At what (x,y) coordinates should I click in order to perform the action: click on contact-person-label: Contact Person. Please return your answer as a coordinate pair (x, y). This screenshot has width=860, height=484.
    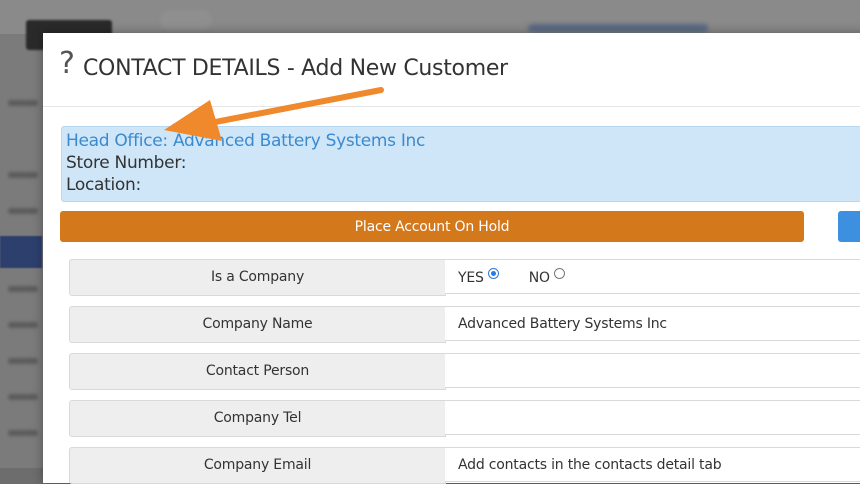
    Looking at the image, I should click on (257, 371).